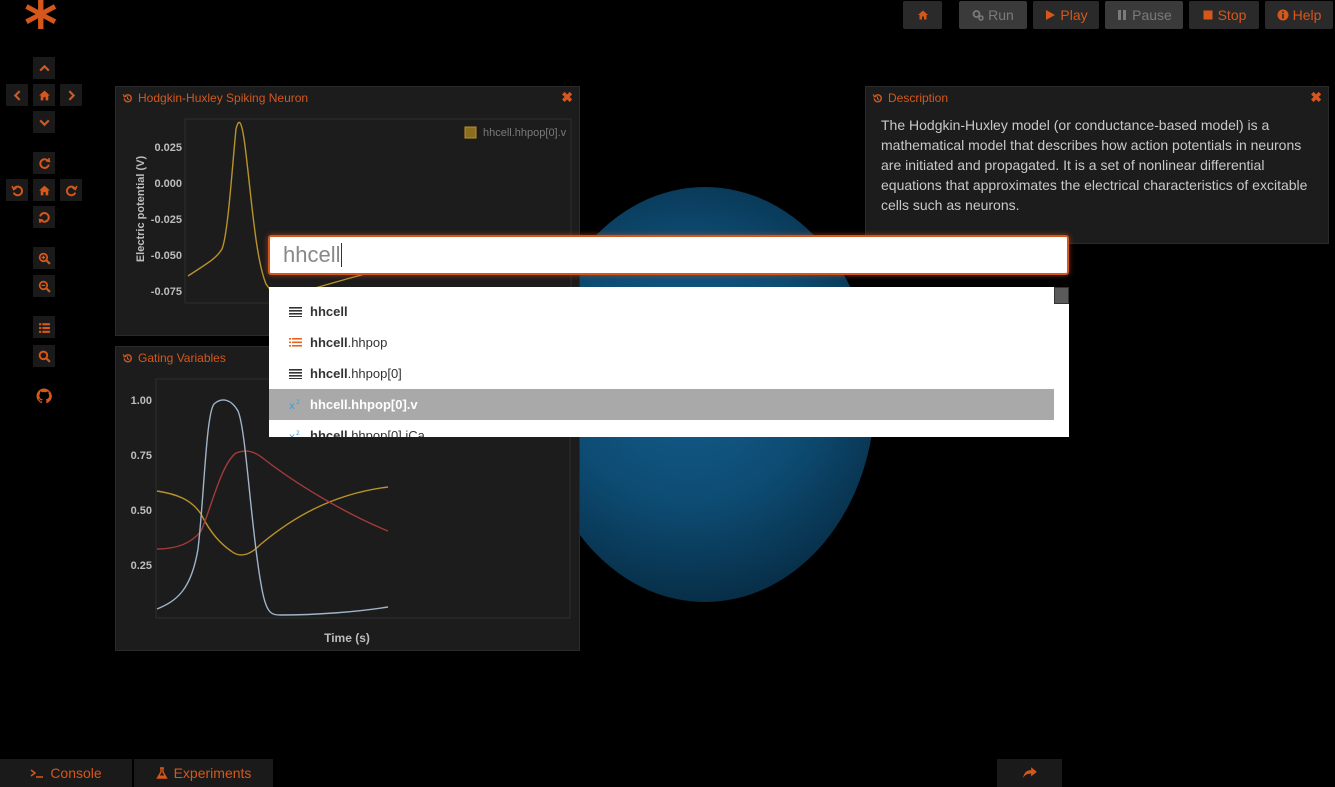  Describe the element at coordinates (17, 95) in the screenshot. I see `pan-left-button` at that location.